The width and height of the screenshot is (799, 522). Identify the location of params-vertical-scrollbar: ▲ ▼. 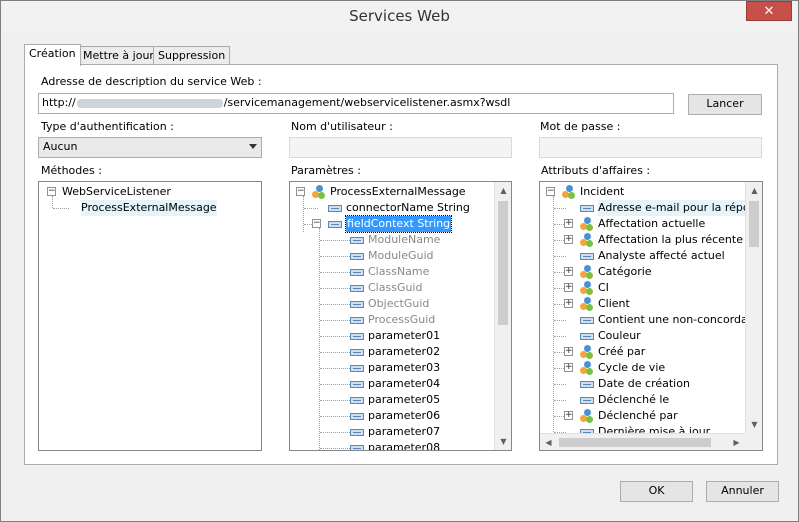
(502, 316).